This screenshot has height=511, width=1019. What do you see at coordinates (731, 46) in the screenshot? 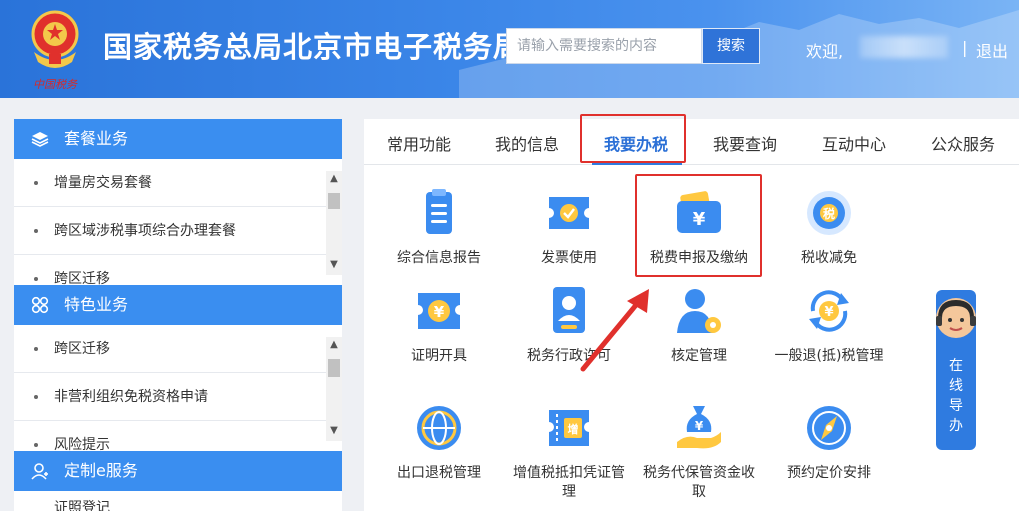
I see `search-button: 搜索` at bounding box center [731, 46].